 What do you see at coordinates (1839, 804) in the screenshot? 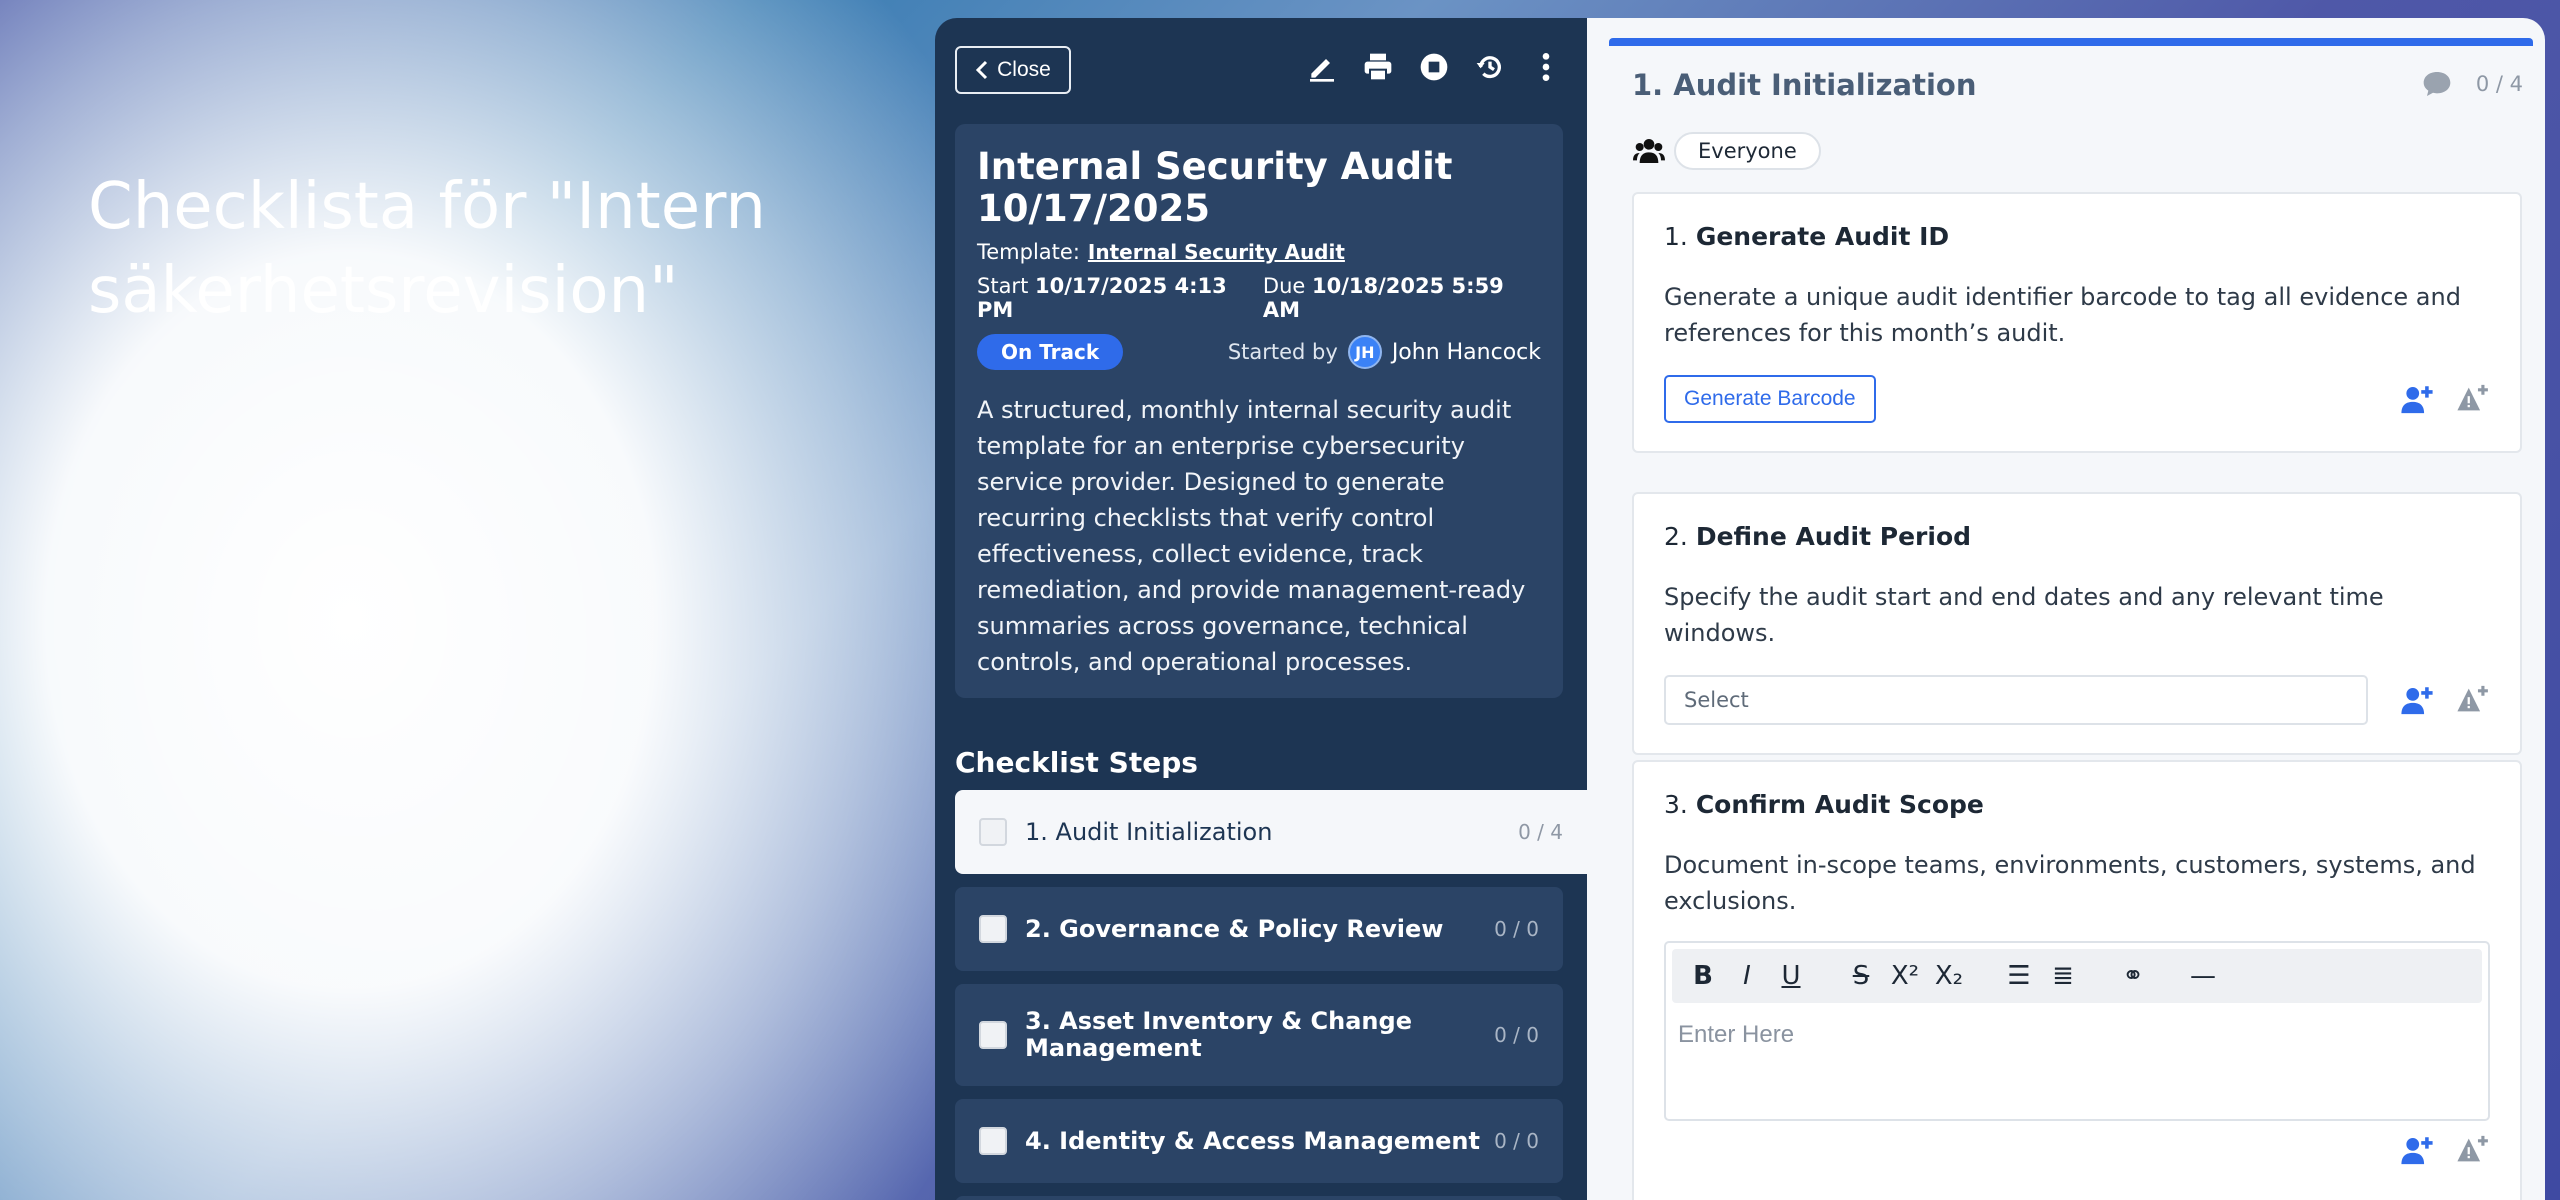
I see `task-name: Confirm Audit Scope` at bounding box center [1839, 804].